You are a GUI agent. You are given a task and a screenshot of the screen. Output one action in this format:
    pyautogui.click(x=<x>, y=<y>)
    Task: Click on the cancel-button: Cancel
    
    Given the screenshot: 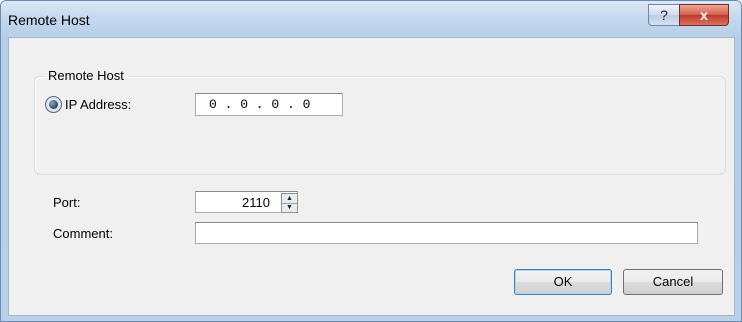 What is the action you would take?
    pyautogui.click(x=673, y=282)
    